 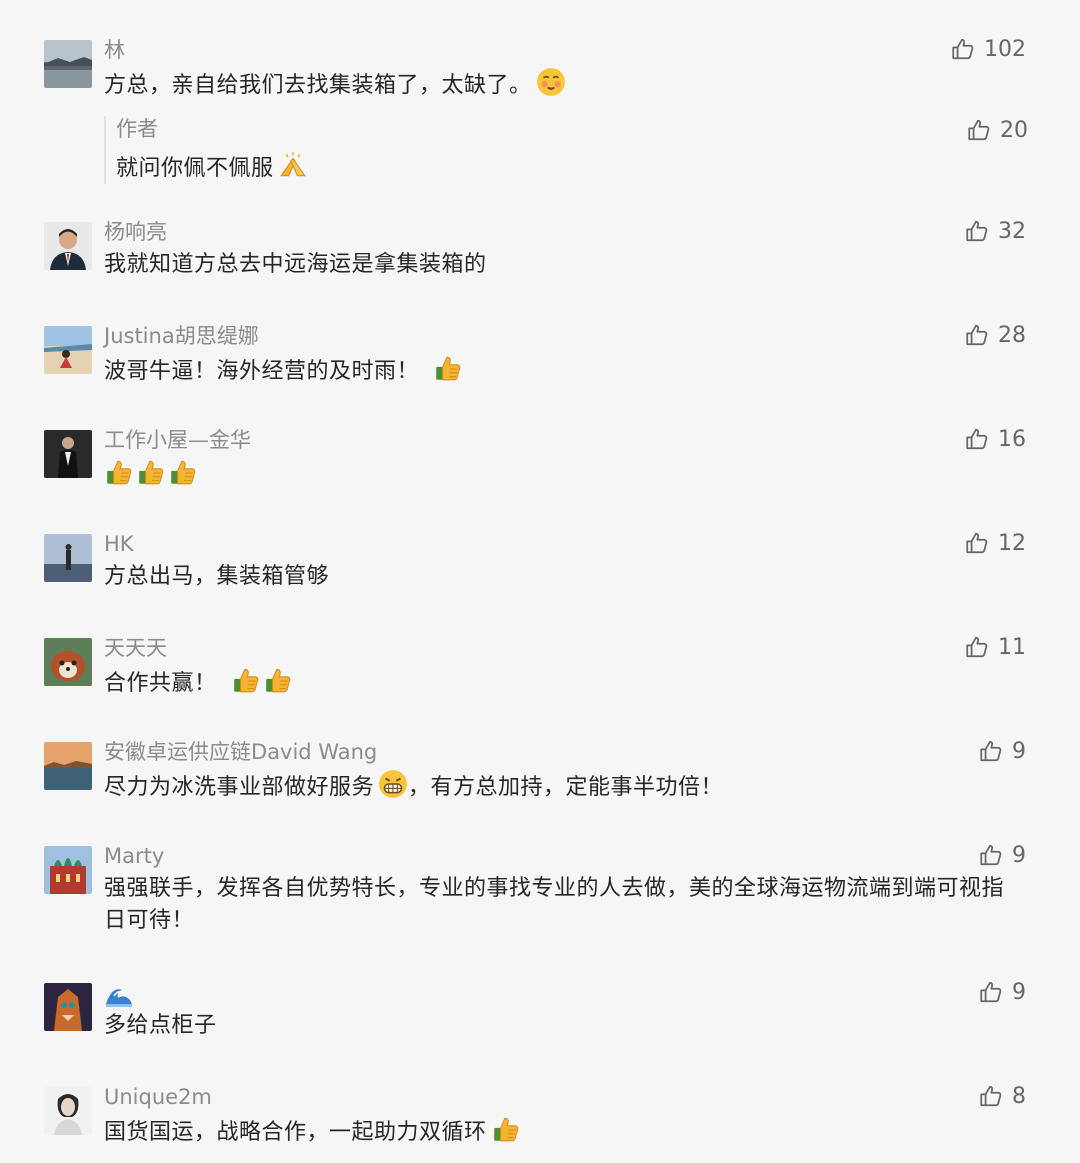 I want to click on like-count: 32, so click(x=1012, y=231).